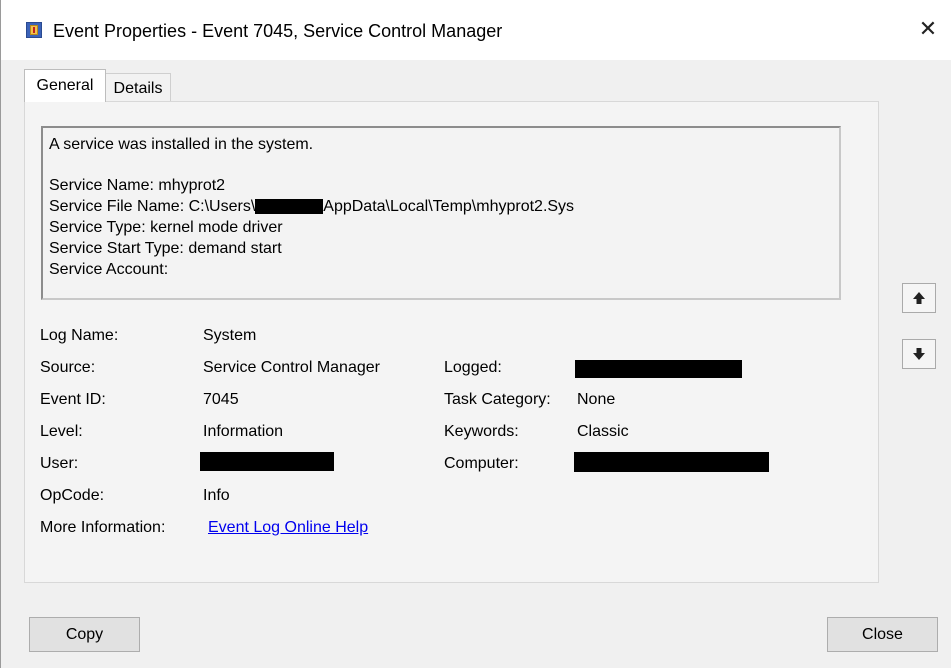  Describe the element at coordinates (79, 335) in the screenshot. I see `log-name-label: Log Name:` at that location.